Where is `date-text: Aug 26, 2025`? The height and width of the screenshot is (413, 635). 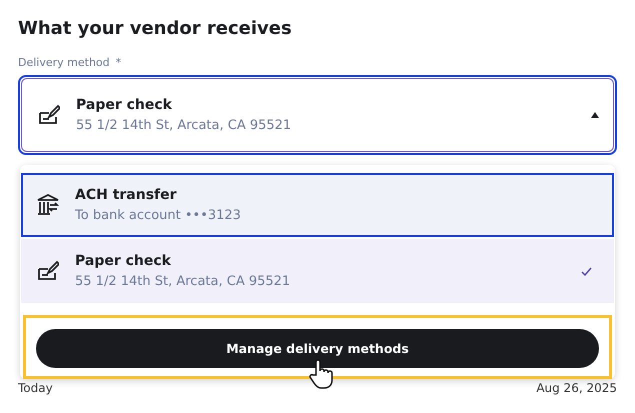
date-text: Aug 26, 2025 is located at coordinates (576, 388).